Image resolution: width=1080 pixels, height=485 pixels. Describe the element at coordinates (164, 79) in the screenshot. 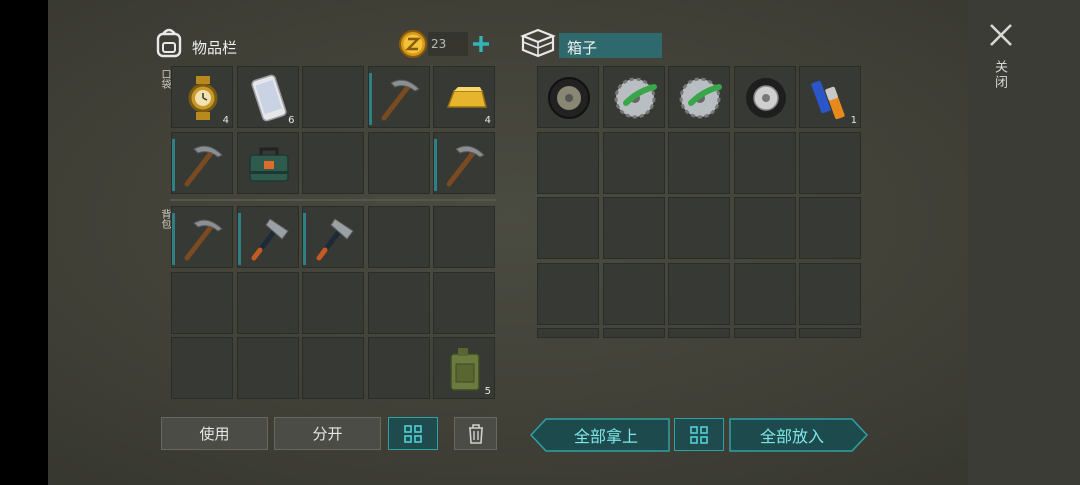

I see `pockets-label: 口袋` at that location.